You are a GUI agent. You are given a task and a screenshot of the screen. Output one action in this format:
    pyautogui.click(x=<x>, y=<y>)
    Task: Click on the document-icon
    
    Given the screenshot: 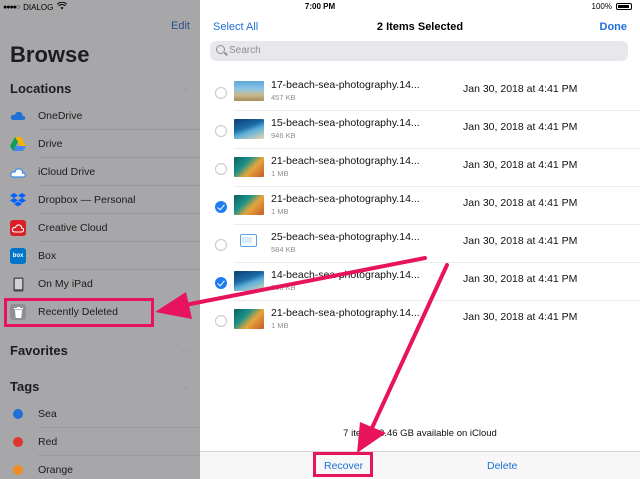 What is the action you would take?
    pyautogui.click(x=248, y=240)
    